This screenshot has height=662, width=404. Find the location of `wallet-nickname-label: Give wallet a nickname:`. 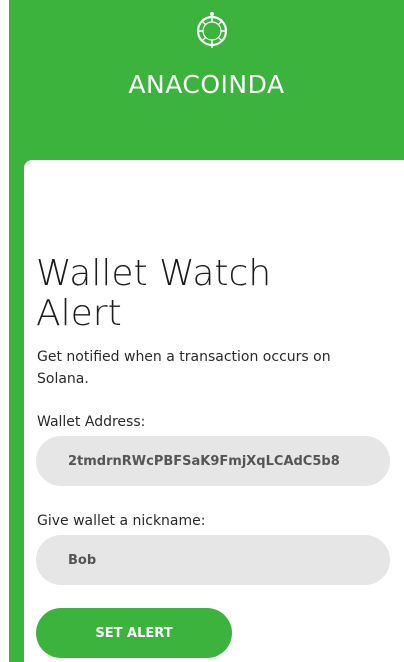

wallet-nickname-label: Give wallet a nickname: is located at coordinates (121, 521).